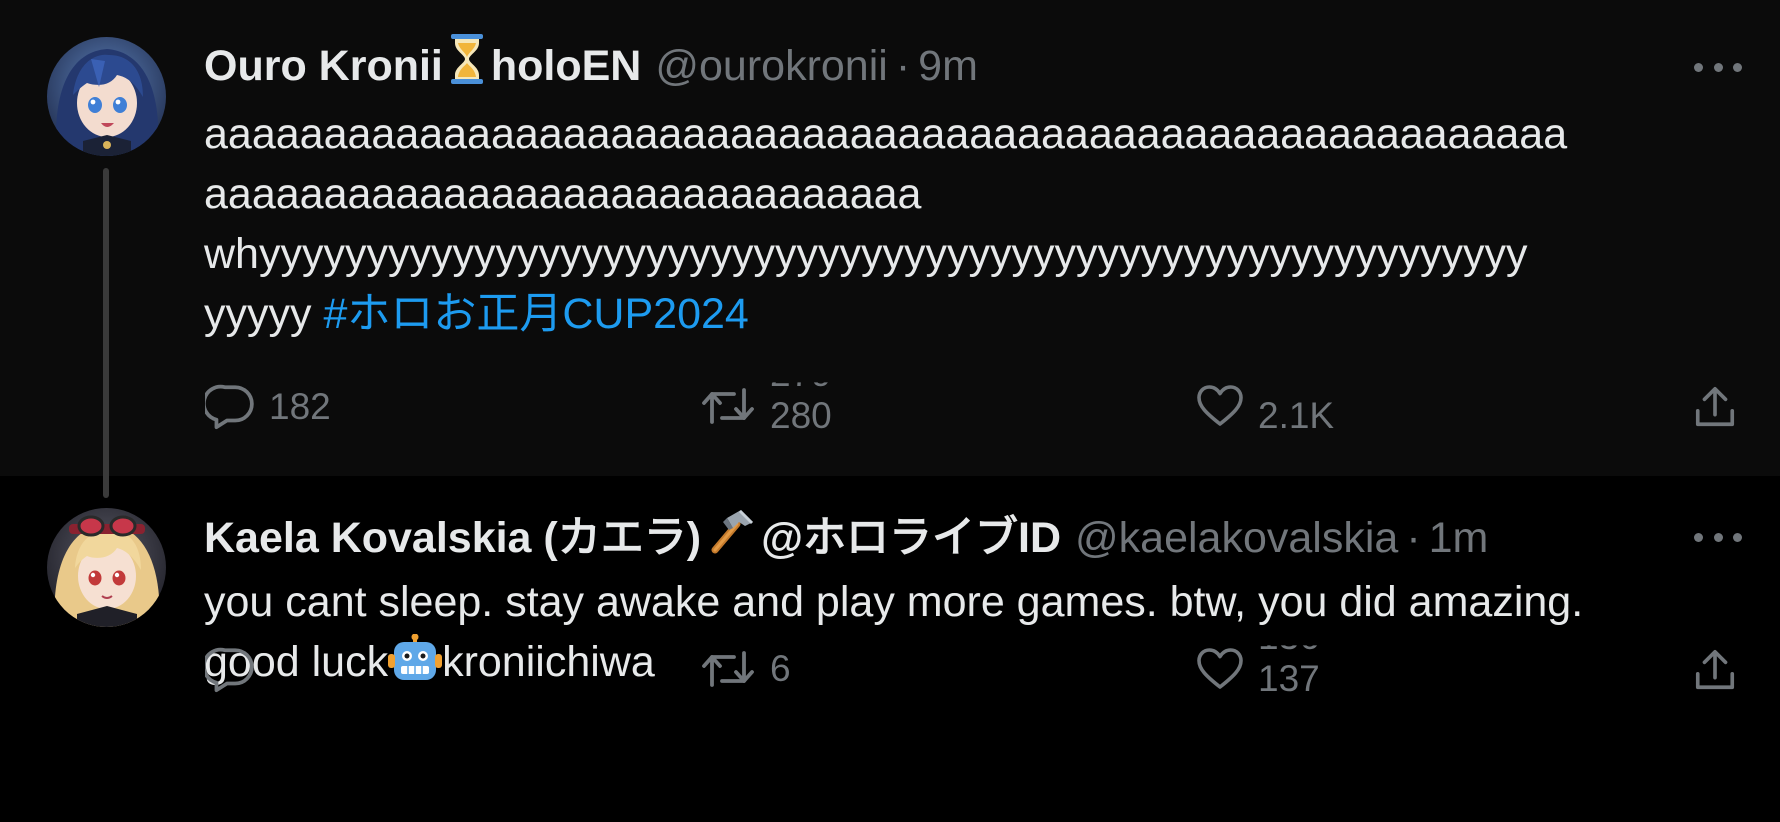 The image size is (1780, 822). What do you see at coordinates (731, 538) in the screenshot?
I see `hammer-icon` at bounding box center [731, 538].